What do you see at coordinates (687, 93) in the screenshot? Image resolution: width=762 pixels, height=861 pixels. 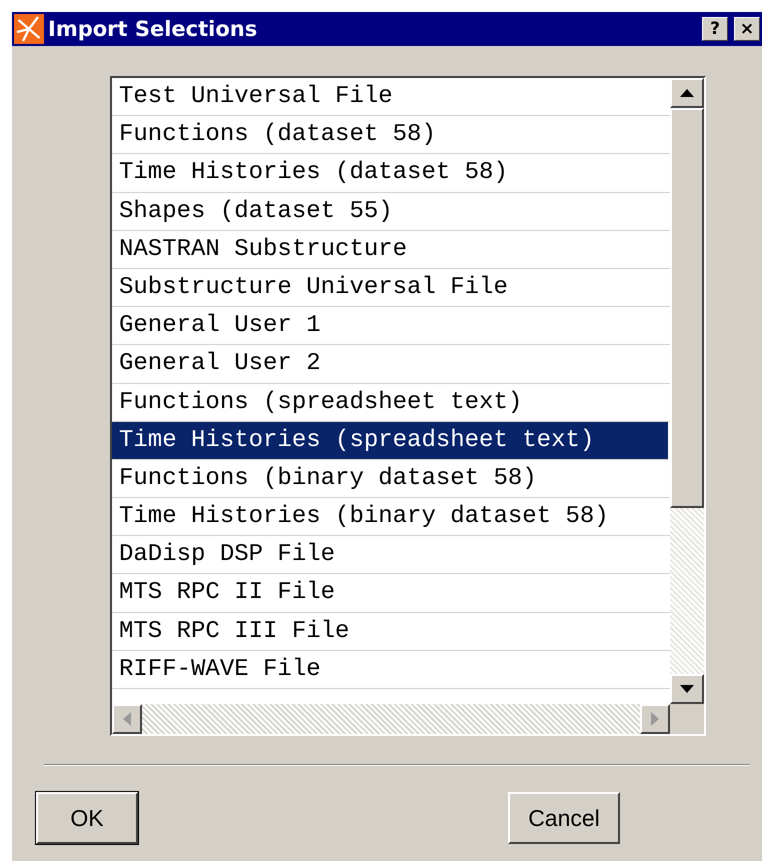 I see `up-arrow-icon` at bounding box center [687, 93].